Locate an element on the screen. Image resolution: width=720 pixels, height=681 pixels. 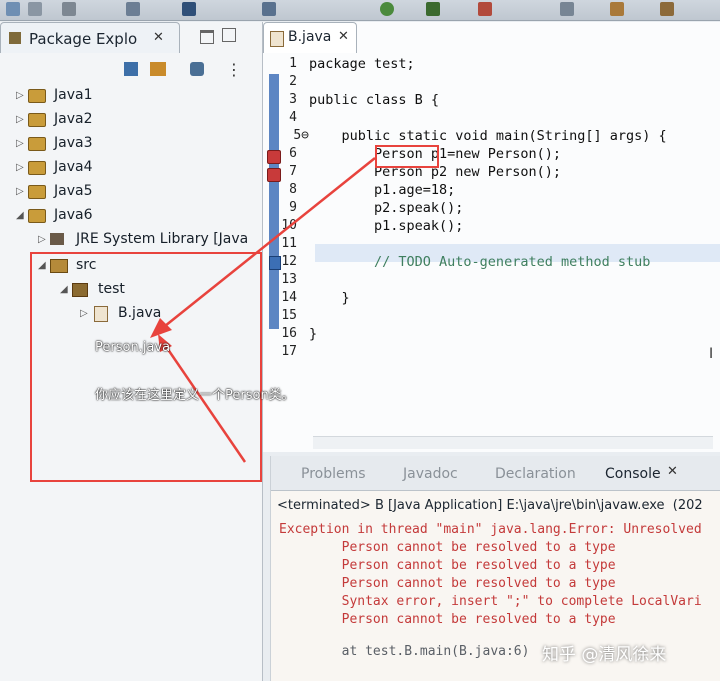
toolbar-tool-icon is located at coordinates (667, 9).